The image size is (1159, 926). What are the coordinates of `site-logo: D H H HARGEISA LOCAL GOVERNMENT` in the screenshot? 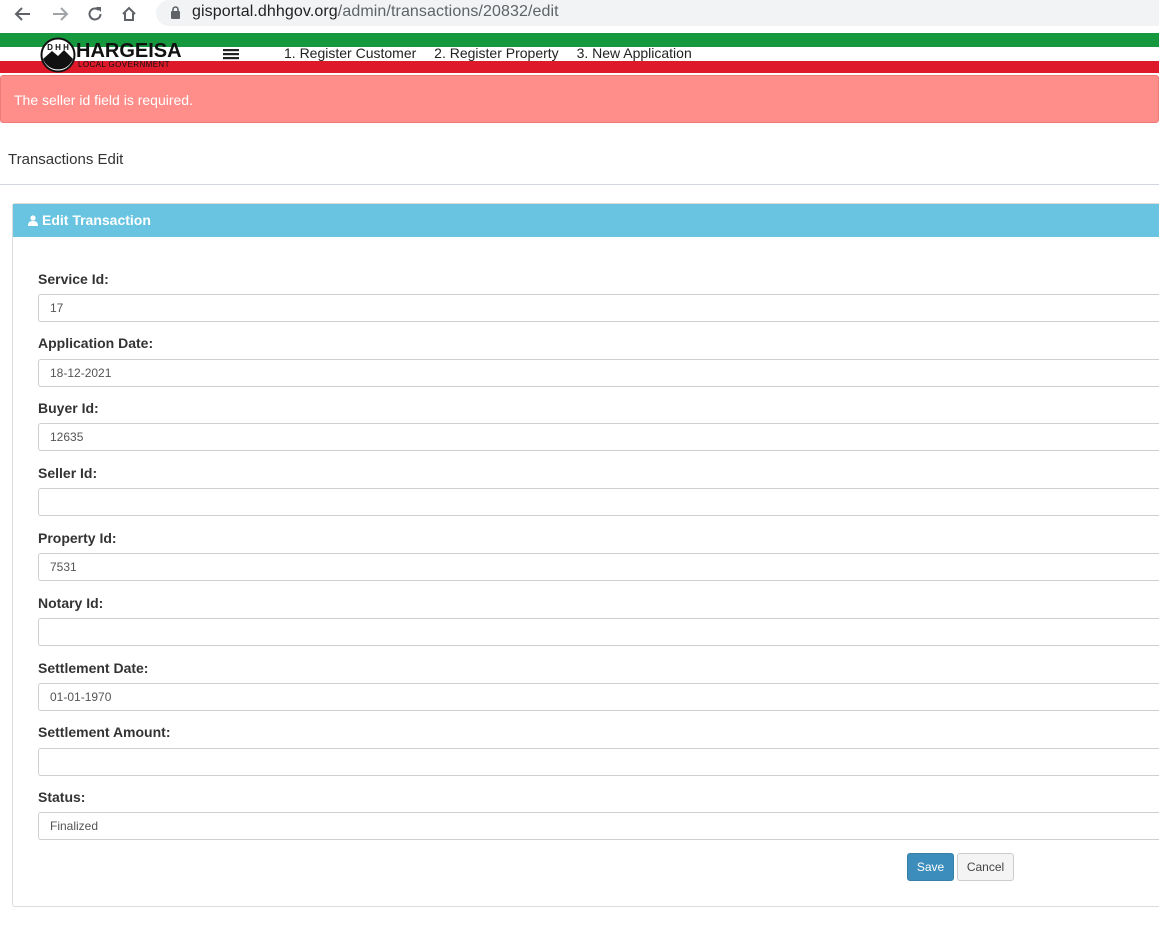 It's located at (111, 55).